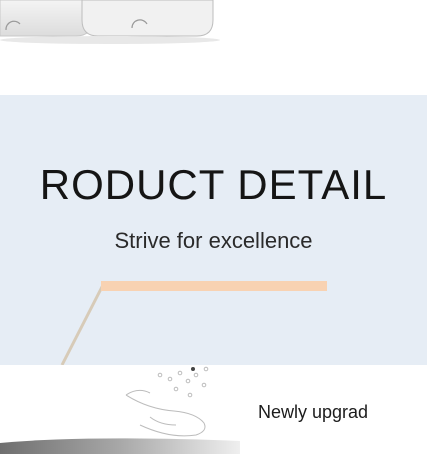 The width and height of the screenshot is (427, 454). What do you see at coordinates (213, 240) in the screenshot?
I see `banner-subtitle: Strive for excellence` at bounding box center [213, 240].